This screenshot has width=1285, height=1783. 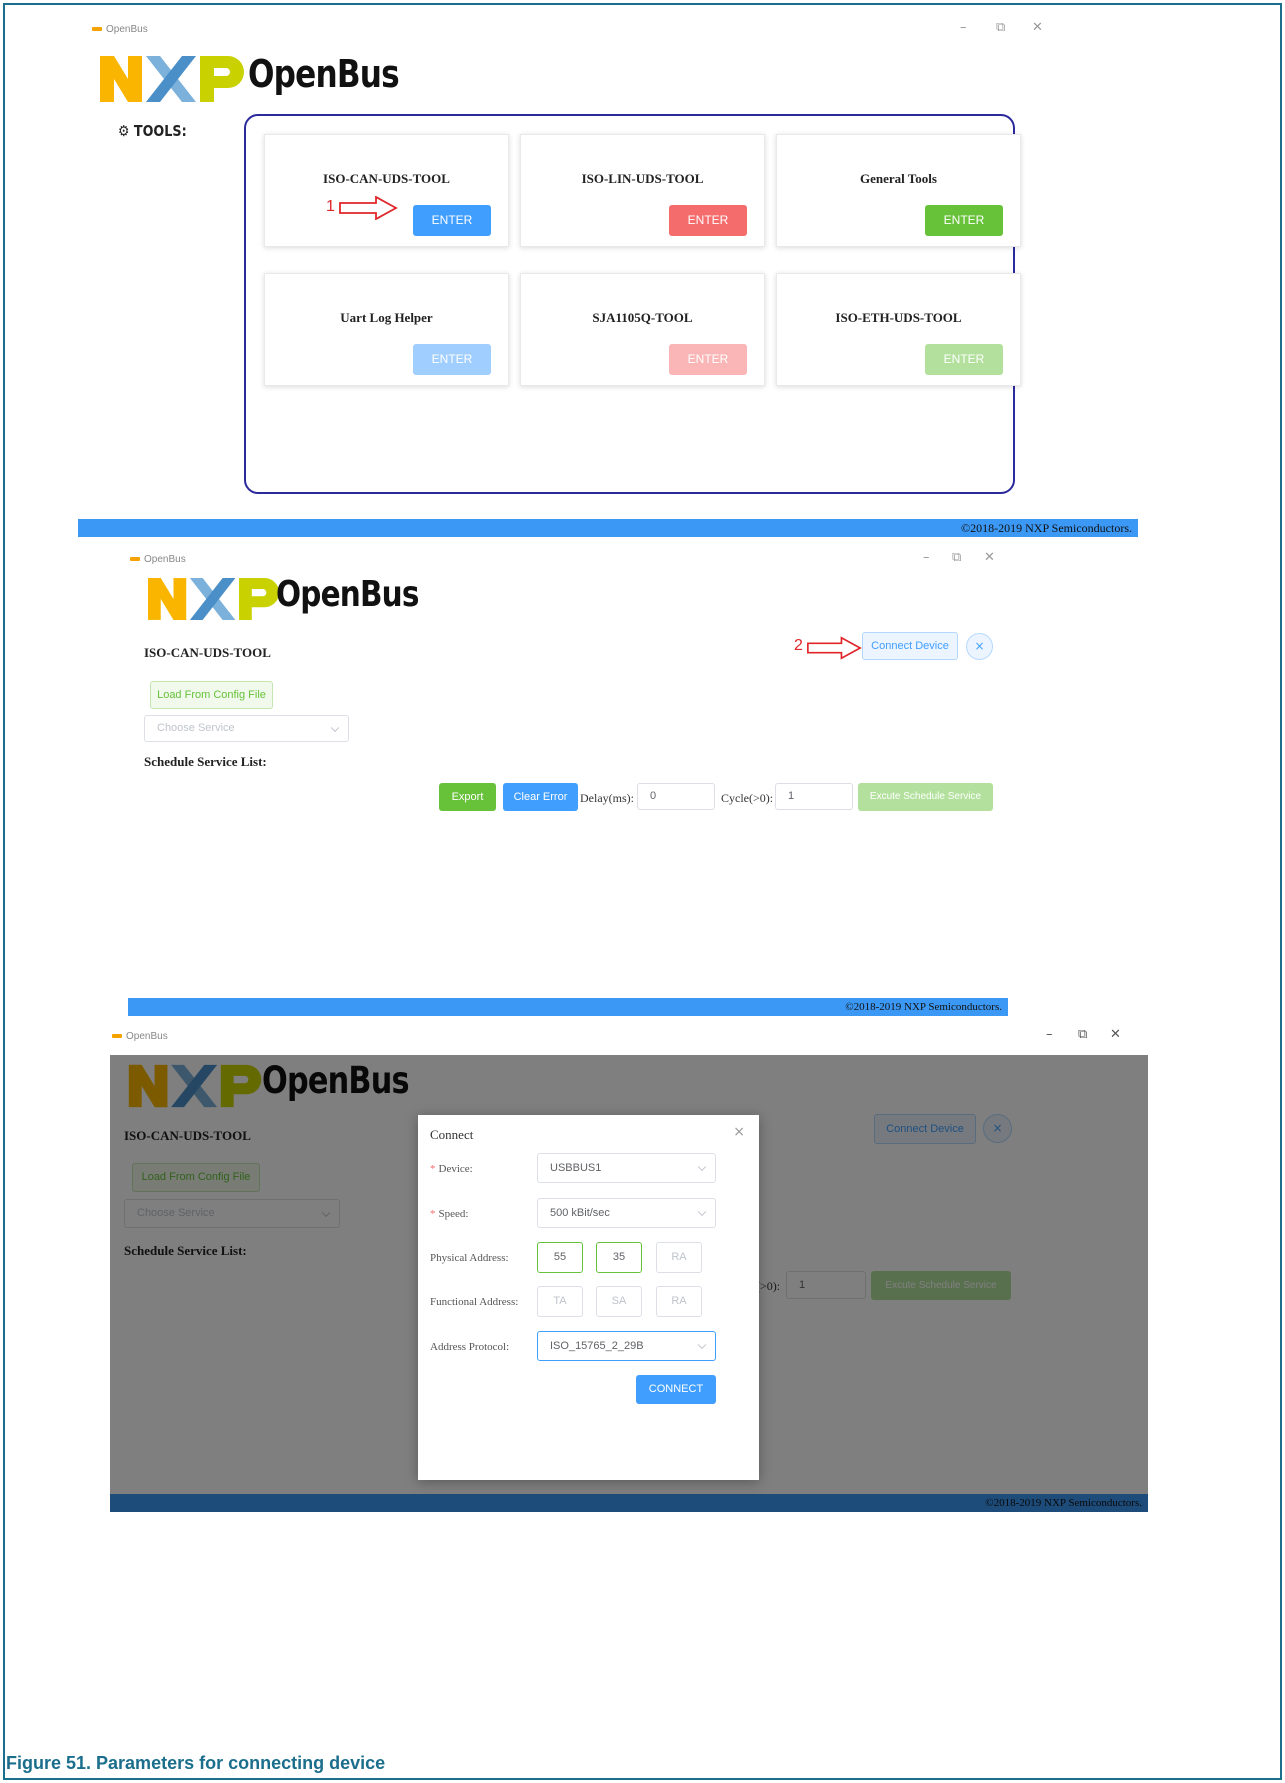 What do you see at coordinates (898, 329) in the screenshot?
I see `tool-card-iso-eth: ISO-ETH-UDS-TOOL ENTER` at bounding box center [898, 329].